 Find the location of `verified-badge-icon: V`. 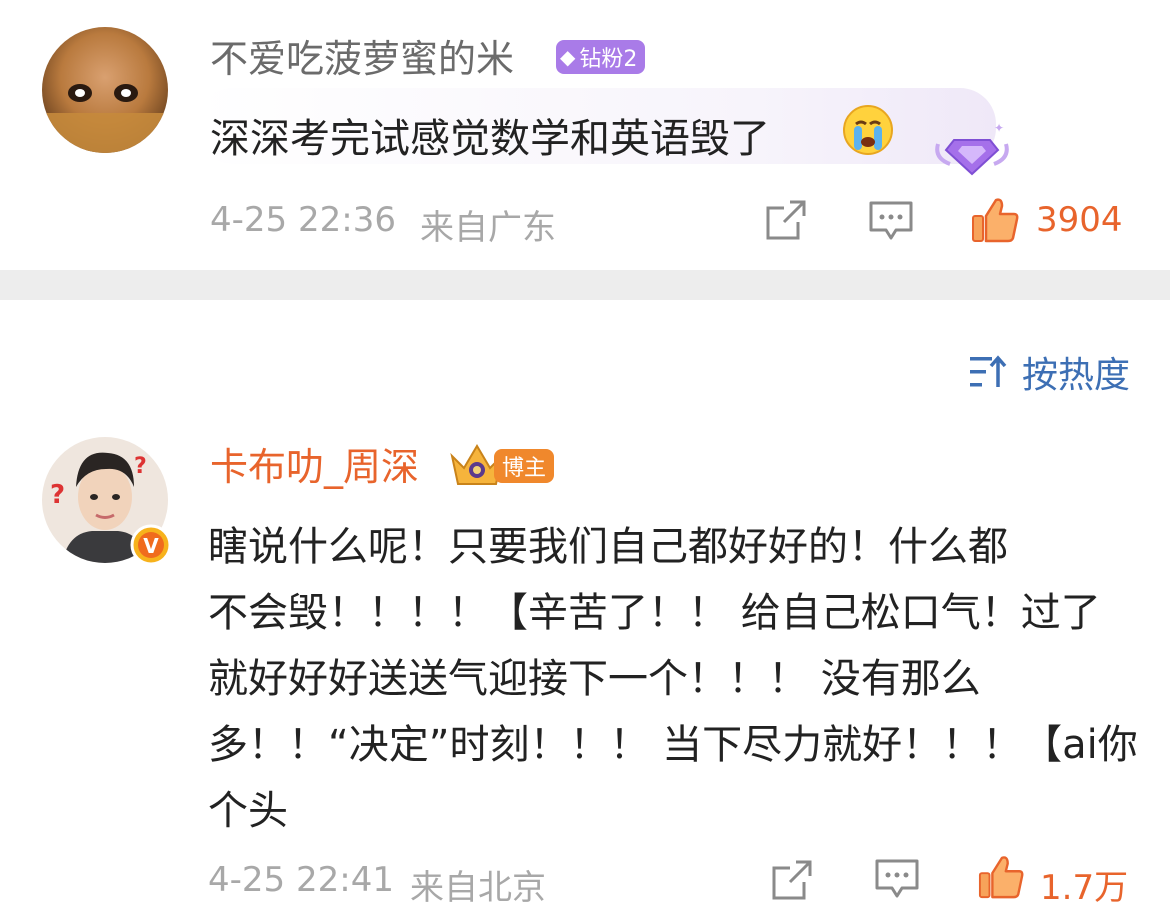

verified-badge-icon: V is located at coordinates (151, 547).